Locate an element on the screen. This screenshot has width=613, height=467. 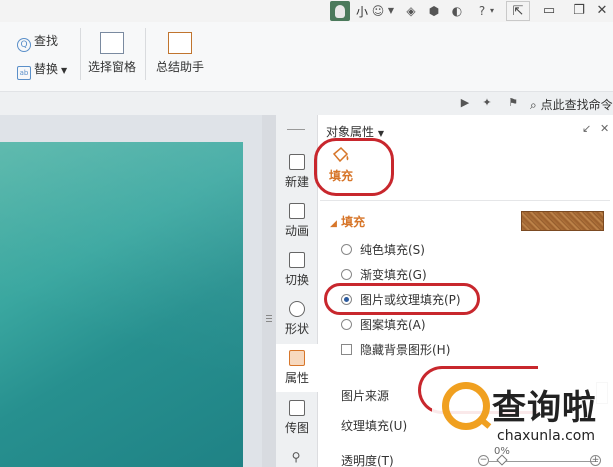
sidebar-item-label: 新建 is located at coordinates (296, 182).